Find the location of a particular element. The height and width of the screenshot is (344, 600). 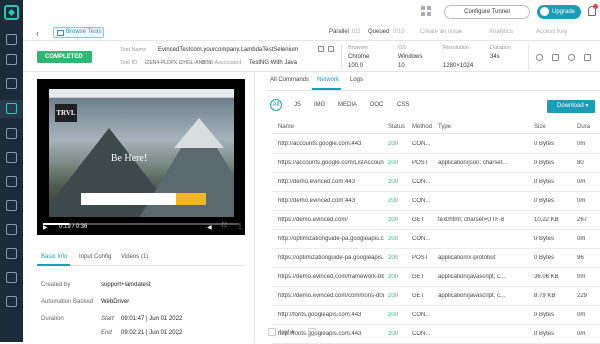

col-status: Status is located at coordinates (396, 127).